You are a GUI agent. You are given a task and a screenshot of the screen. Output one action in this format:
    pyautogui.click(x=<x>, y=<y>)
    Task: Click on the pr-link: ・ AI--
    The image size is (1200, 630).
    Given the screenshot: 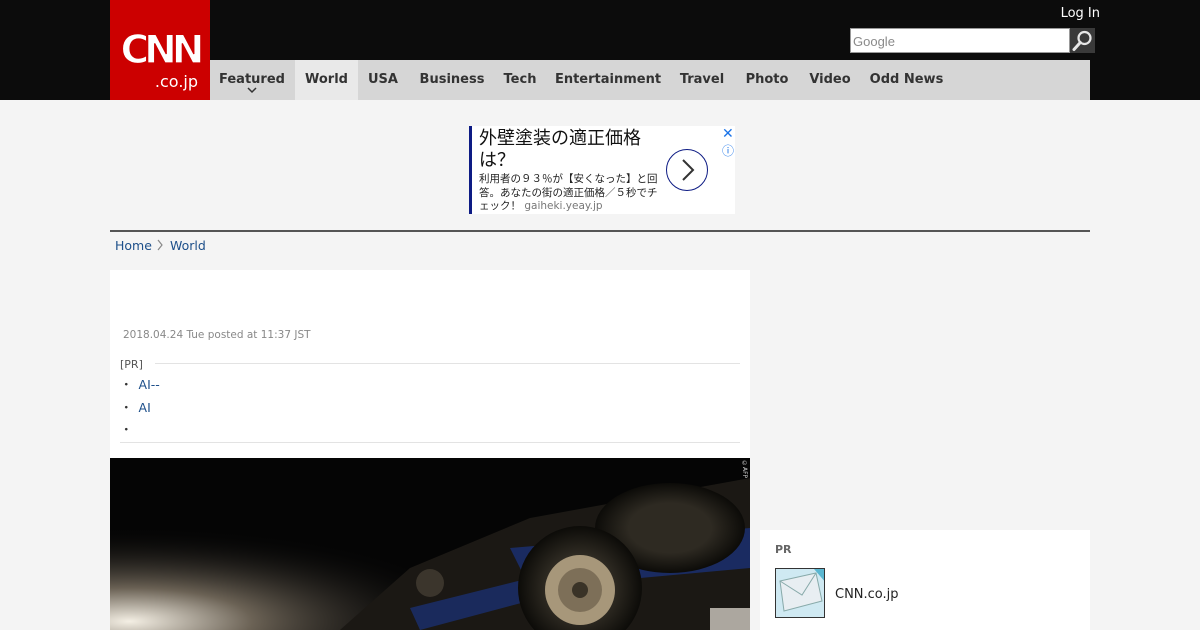 What is the action you would take?
    pyautogui.click(x=140, y=383)
    